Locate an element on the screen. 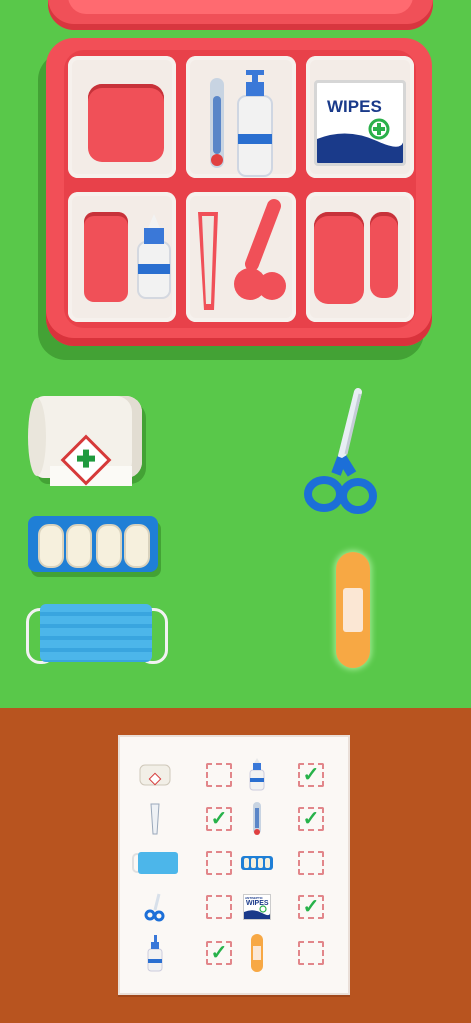 The height and width of the screenshot is (1023, 471). checklist-tweezers-icon is located at coordinates (155, 819).